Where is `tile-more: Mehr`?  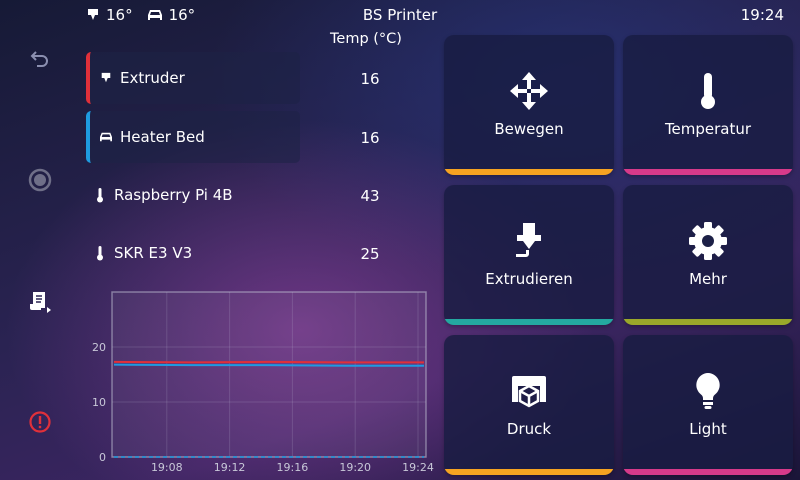
tile-more: Mehr is located at coordinates (708, 255).